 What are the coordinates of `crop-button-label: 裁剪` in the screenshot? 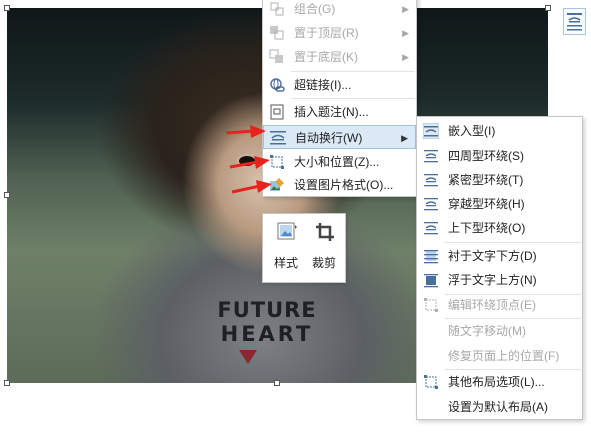 It's located at (323, 263).